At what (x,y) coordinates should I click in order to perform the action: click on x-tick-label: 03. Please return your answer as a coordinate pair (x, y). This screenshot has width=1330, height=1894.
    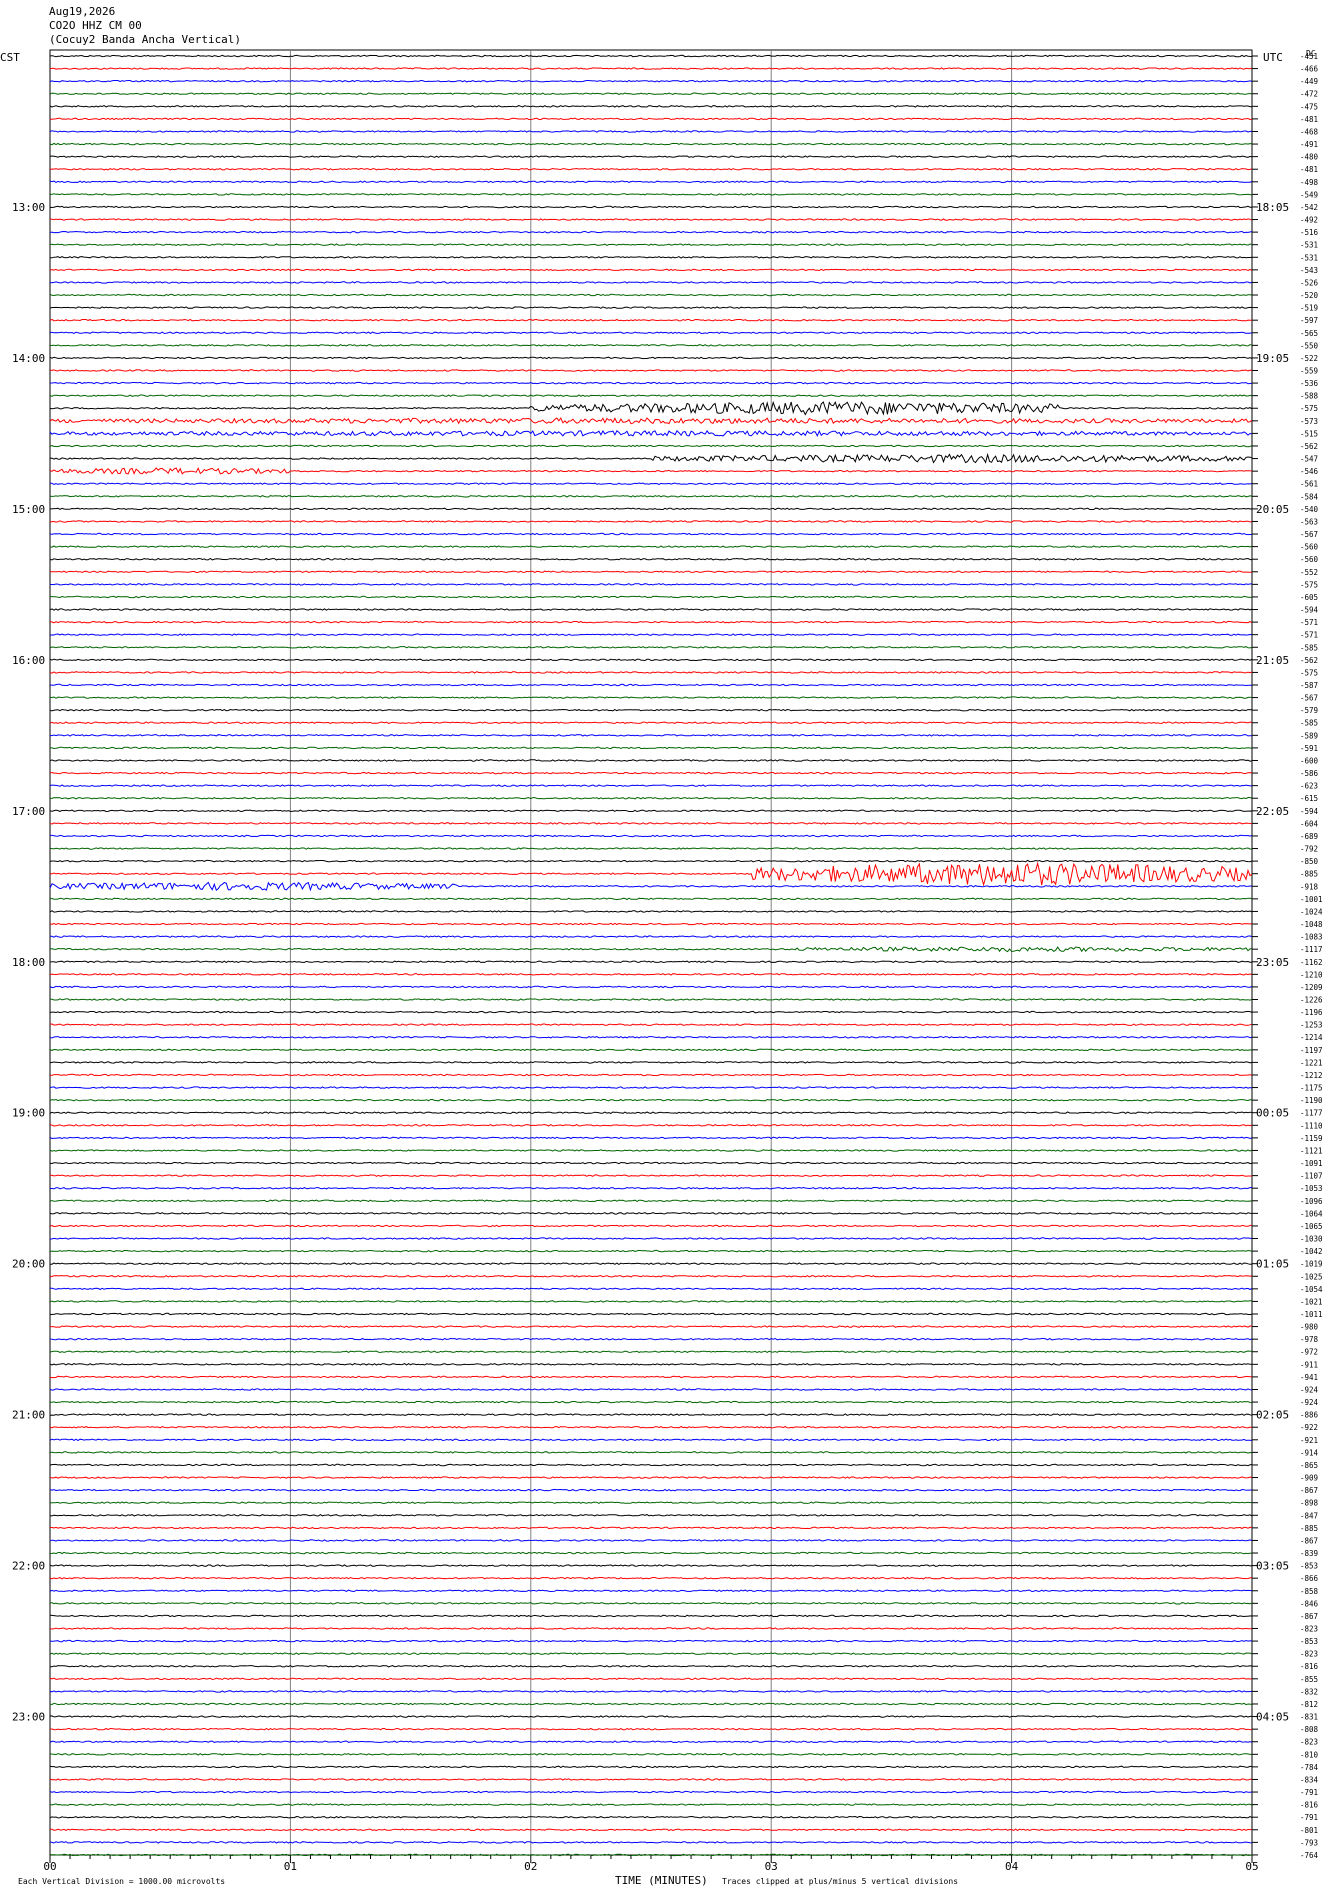
    Looking at the image, I should click on (771, 1866).